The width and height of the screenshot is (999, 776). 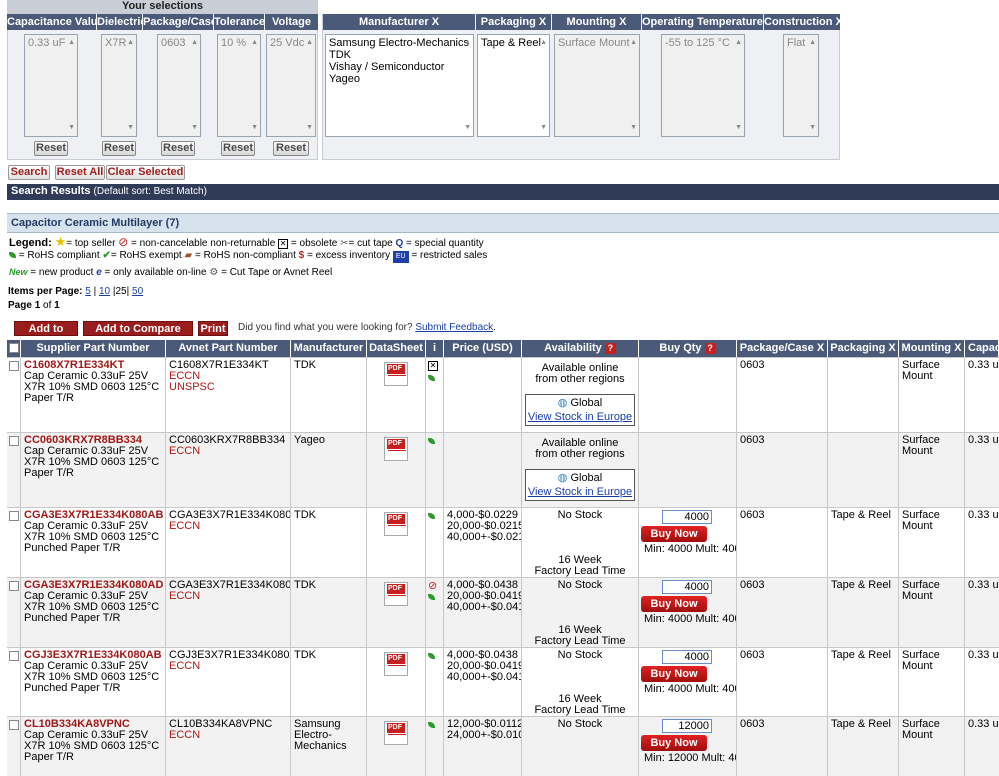 What do you see at coordinates (178, 148) in the screenshot?
I see `package-reset-button: Reset` at bounding box center [178, 148].